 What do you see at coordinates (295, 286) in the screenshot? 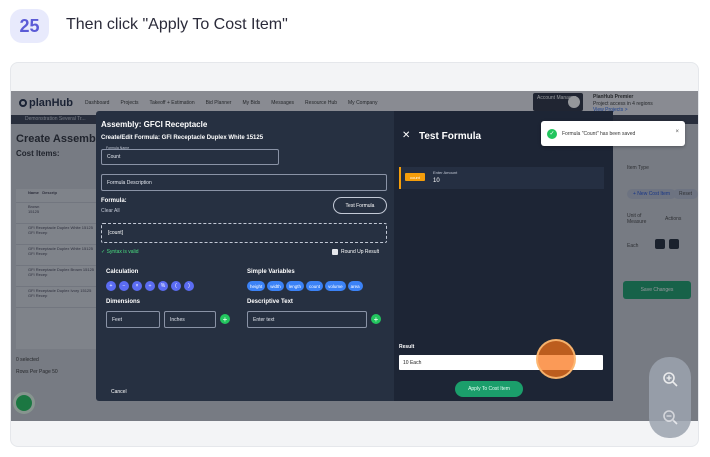
I see `var-length-button: length` at bounding box center [295, 286].